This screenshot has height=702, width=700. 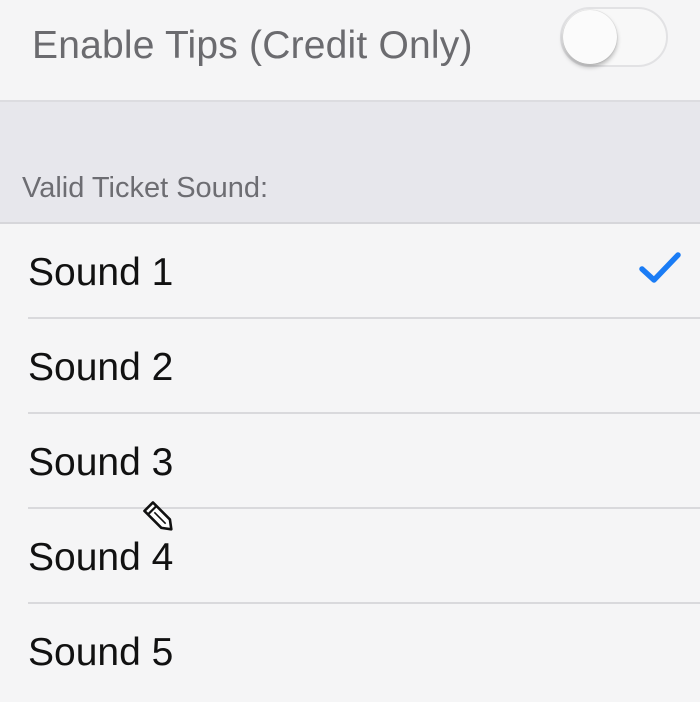 What do you see at coordinates (252, 45) in the screenshot?
I see `enable-tips-label: Enable Tips (Credit Only)` at bounding box center [252, 45].